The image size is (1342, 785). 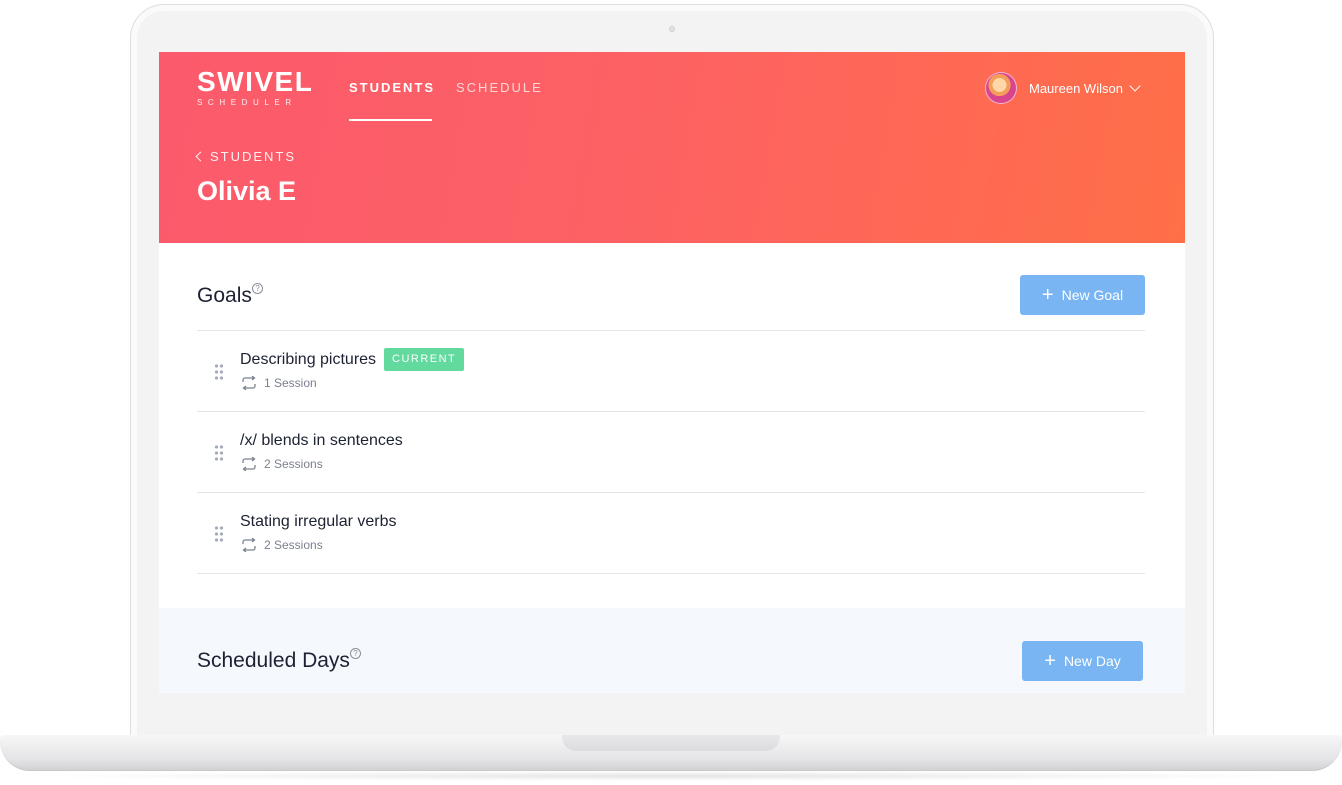 I want to click on scheduled-days-title: Scheduled Days, so click(x=273, y=660).